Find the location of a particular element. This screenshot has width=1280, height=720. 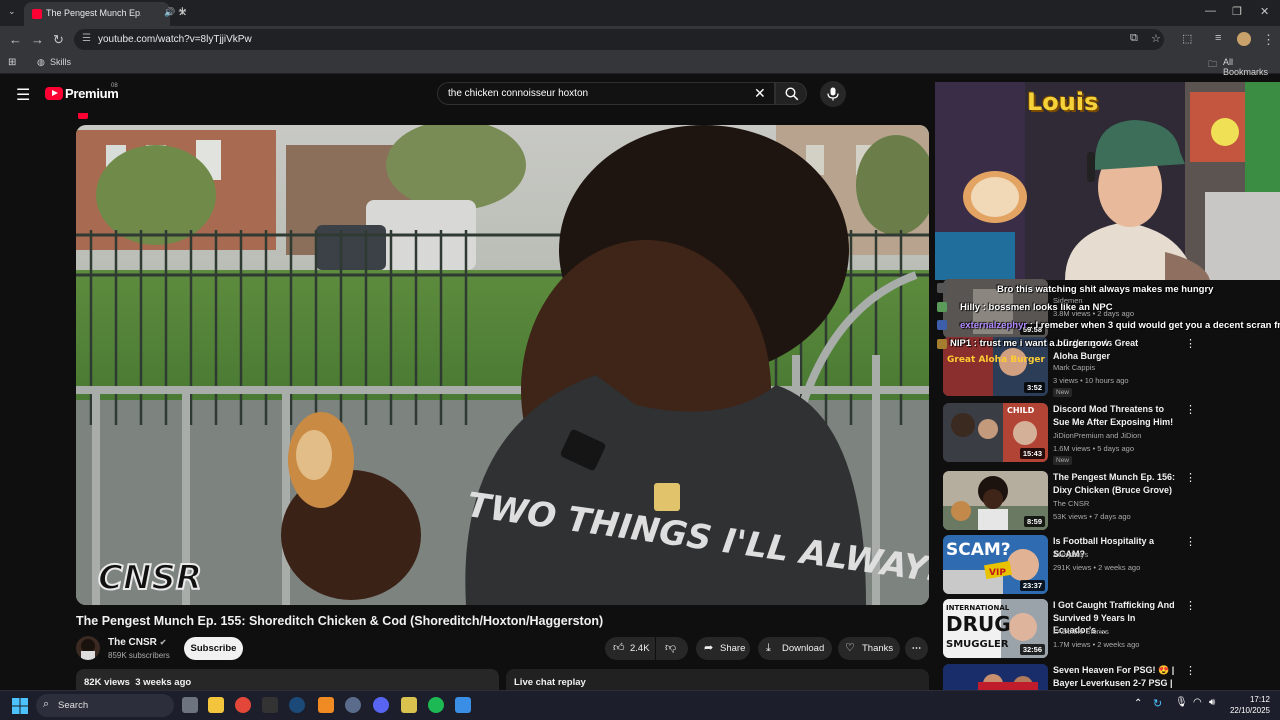

youtube-logo-icon is located at coordinates (54, 93).